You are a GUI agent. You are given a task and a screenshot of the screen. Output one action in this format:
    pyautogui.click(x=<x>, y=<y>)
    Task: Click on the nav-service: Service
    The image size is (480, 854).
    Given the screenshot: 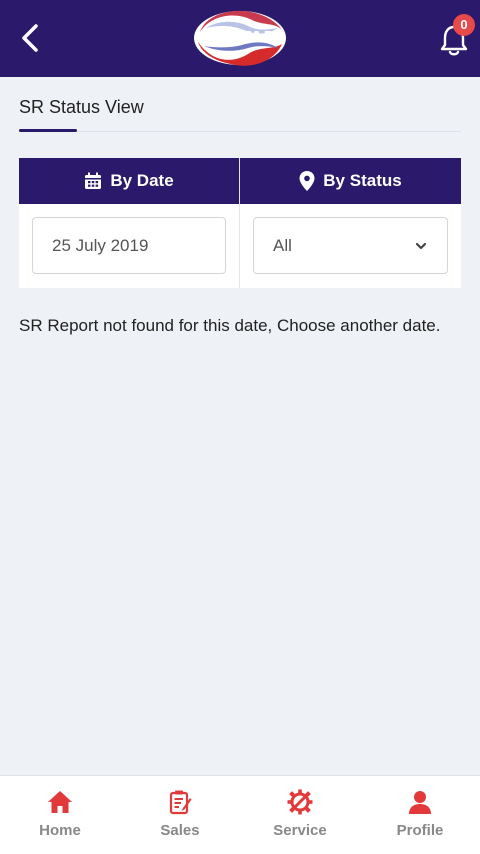 What is the action you would take?
    pyautogui.click(x=300, y=815)
    